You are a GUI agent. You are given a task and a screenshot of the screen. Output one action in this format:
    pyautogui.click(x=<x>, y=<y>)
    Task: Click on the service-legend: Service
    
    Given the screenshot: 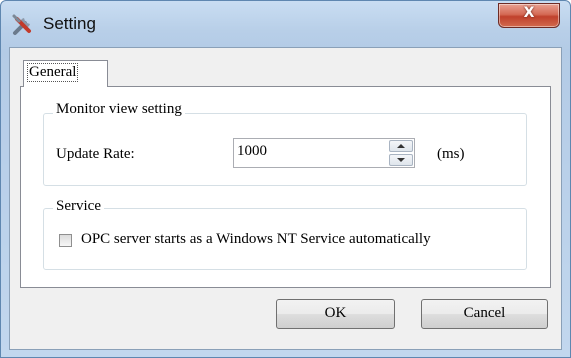 What is the action you would take?
    pyautogui.click(x=78, y=206)
    